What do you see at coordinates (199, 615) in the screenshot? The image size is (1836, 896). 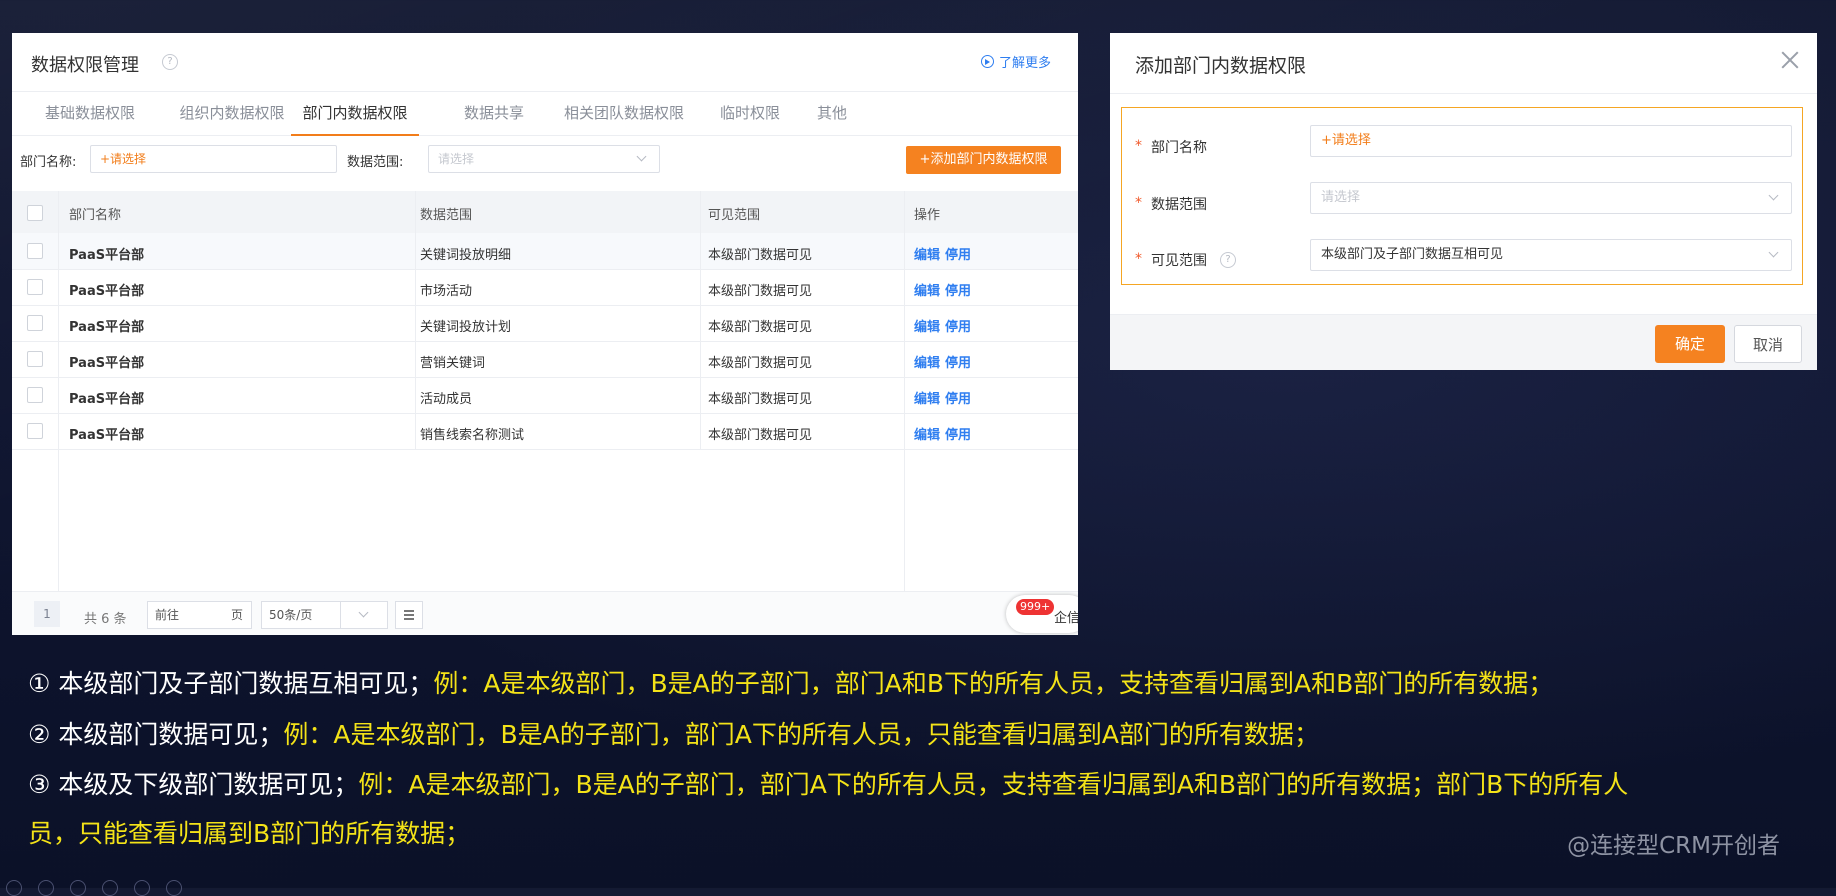 I see `goto-page-input: 前往 页` at bounding box center [199, 615].